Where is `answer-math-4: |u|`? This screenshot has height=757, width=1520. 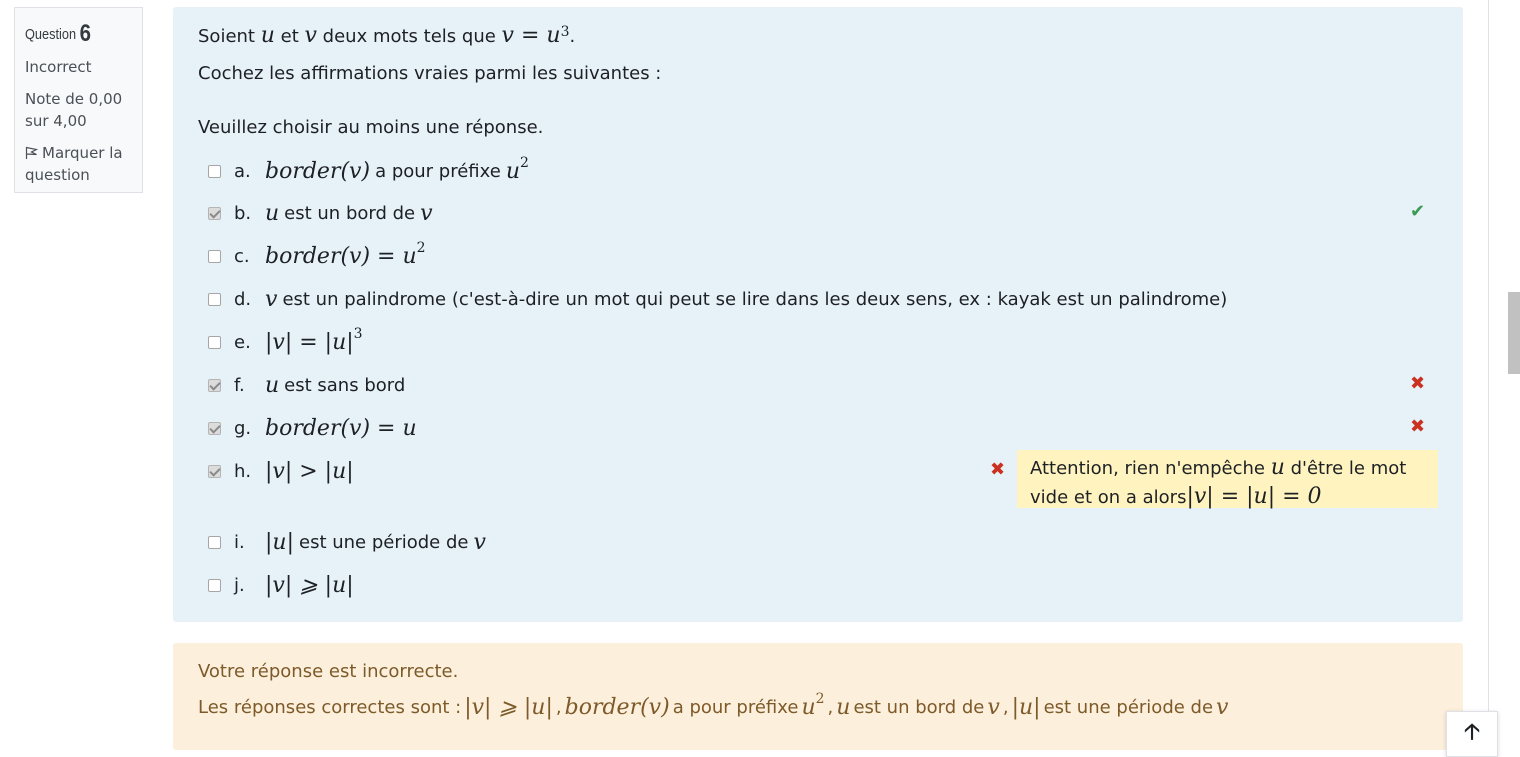 answer-math-4: |u| is located at coordinates (1026, 707).